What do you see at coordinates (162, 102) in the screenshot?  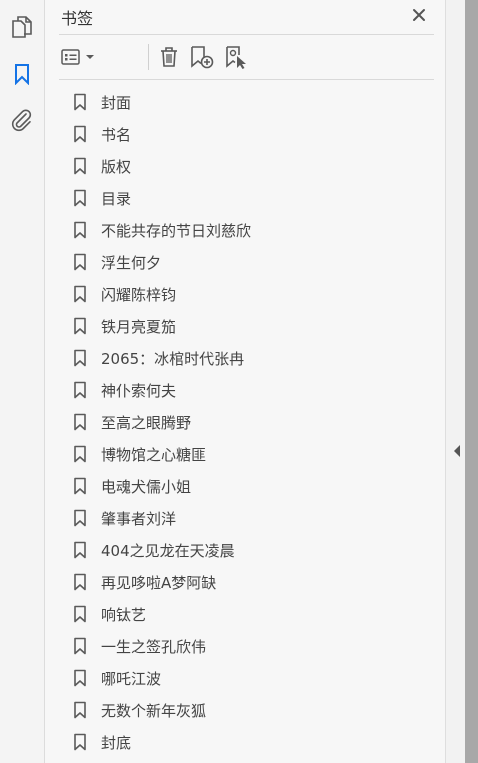 I see `bookmark-item: 封面` at bounding box center [162, 102].